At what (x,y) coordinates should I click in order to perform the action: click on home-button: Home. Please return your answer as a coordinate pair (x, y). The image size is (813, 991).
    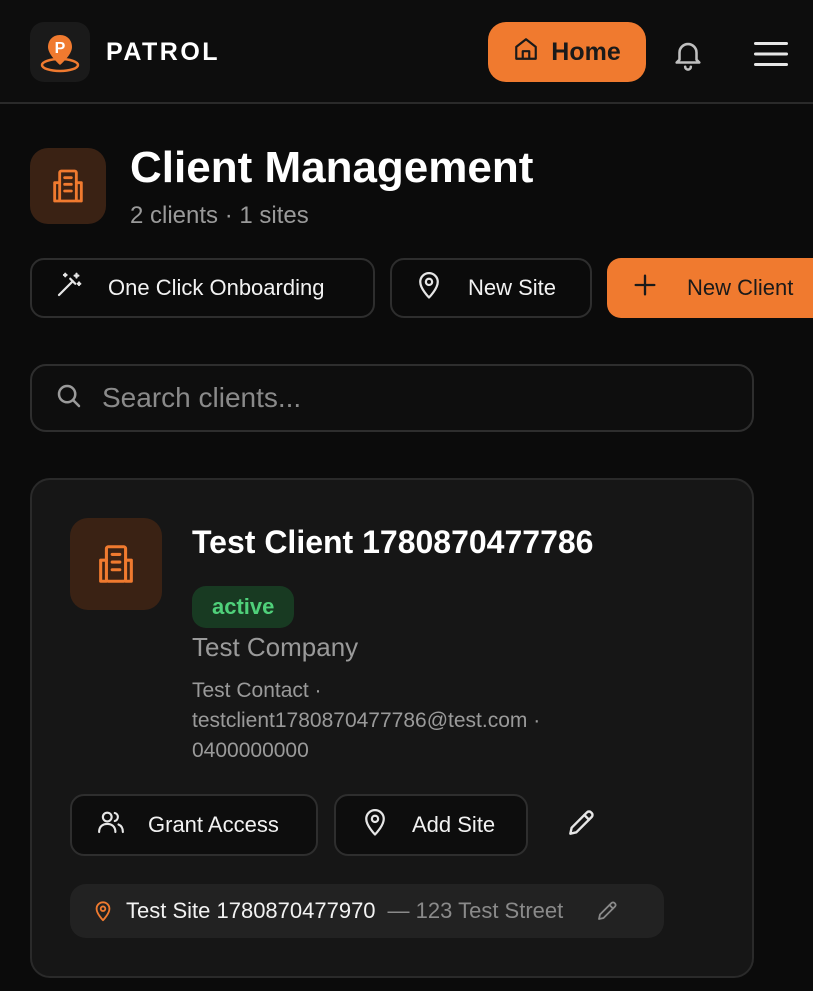
    Looking at the image, I should click on (567, 52).